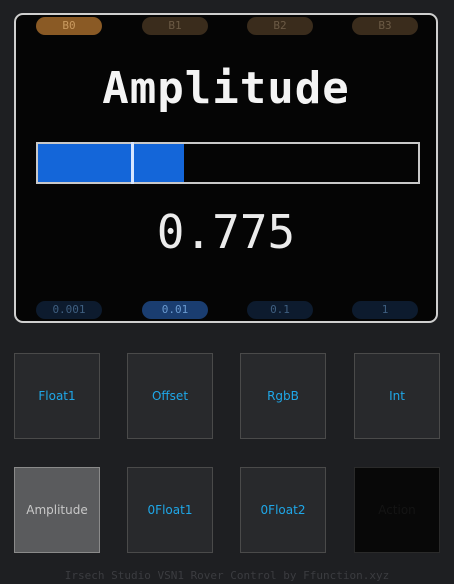 Image resolution: width=454 pixels, height=584 pixels. What do you see at coordinates (226, 88) in the screenshot?
I see `parameter-title: Amplitude` at bounding box center [226, 88].